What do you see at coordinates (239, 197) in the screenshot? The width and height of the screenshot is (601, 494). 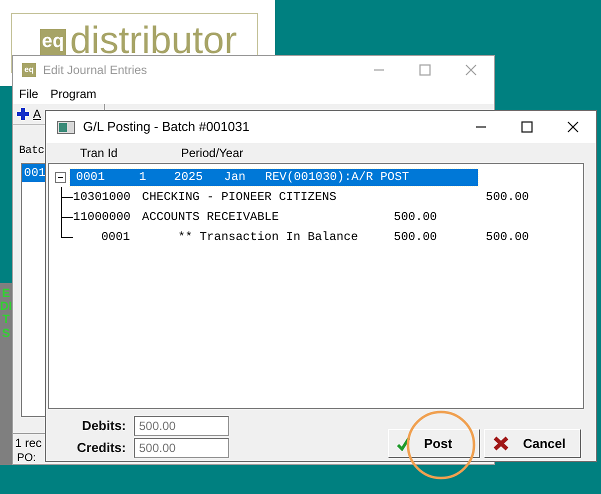 I see `account-description: CHECKING - PIONEER CITIZENS` at bounding box center [239, 197].